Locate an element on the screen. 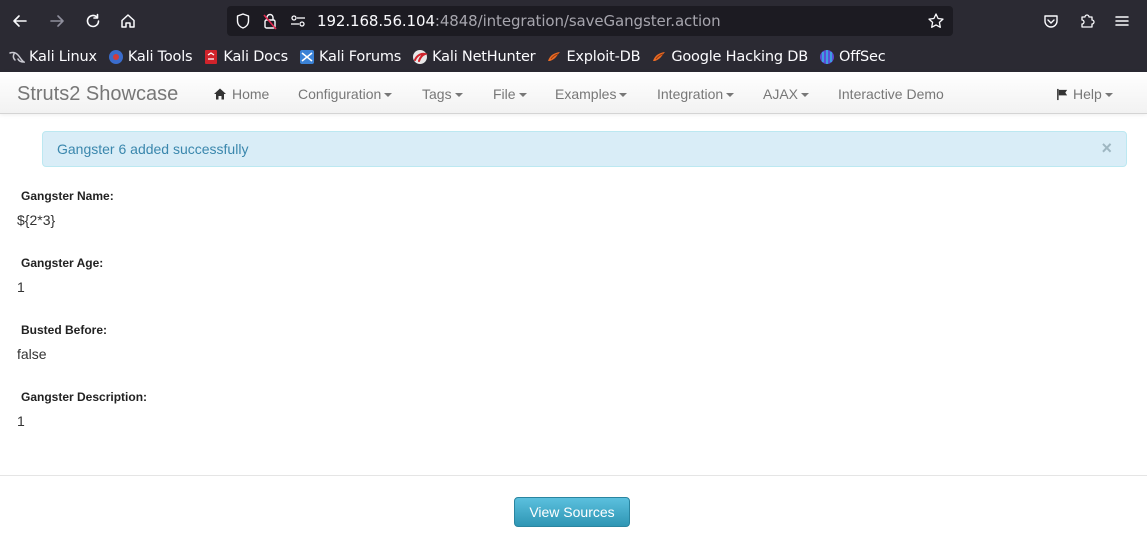 Image resolution: width=1147 pixels, height=540 pixels. url-host: 192.168.56.104 is located at coordinates (376, 21).